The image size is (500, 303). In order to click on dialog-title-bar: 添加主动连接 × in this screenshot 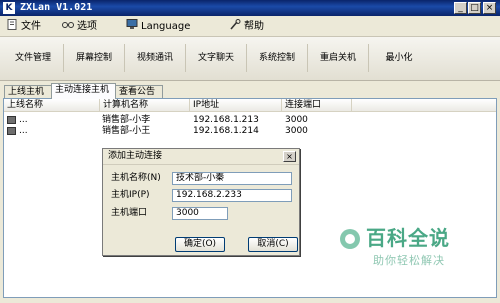, I will do `click(201, 157)`.